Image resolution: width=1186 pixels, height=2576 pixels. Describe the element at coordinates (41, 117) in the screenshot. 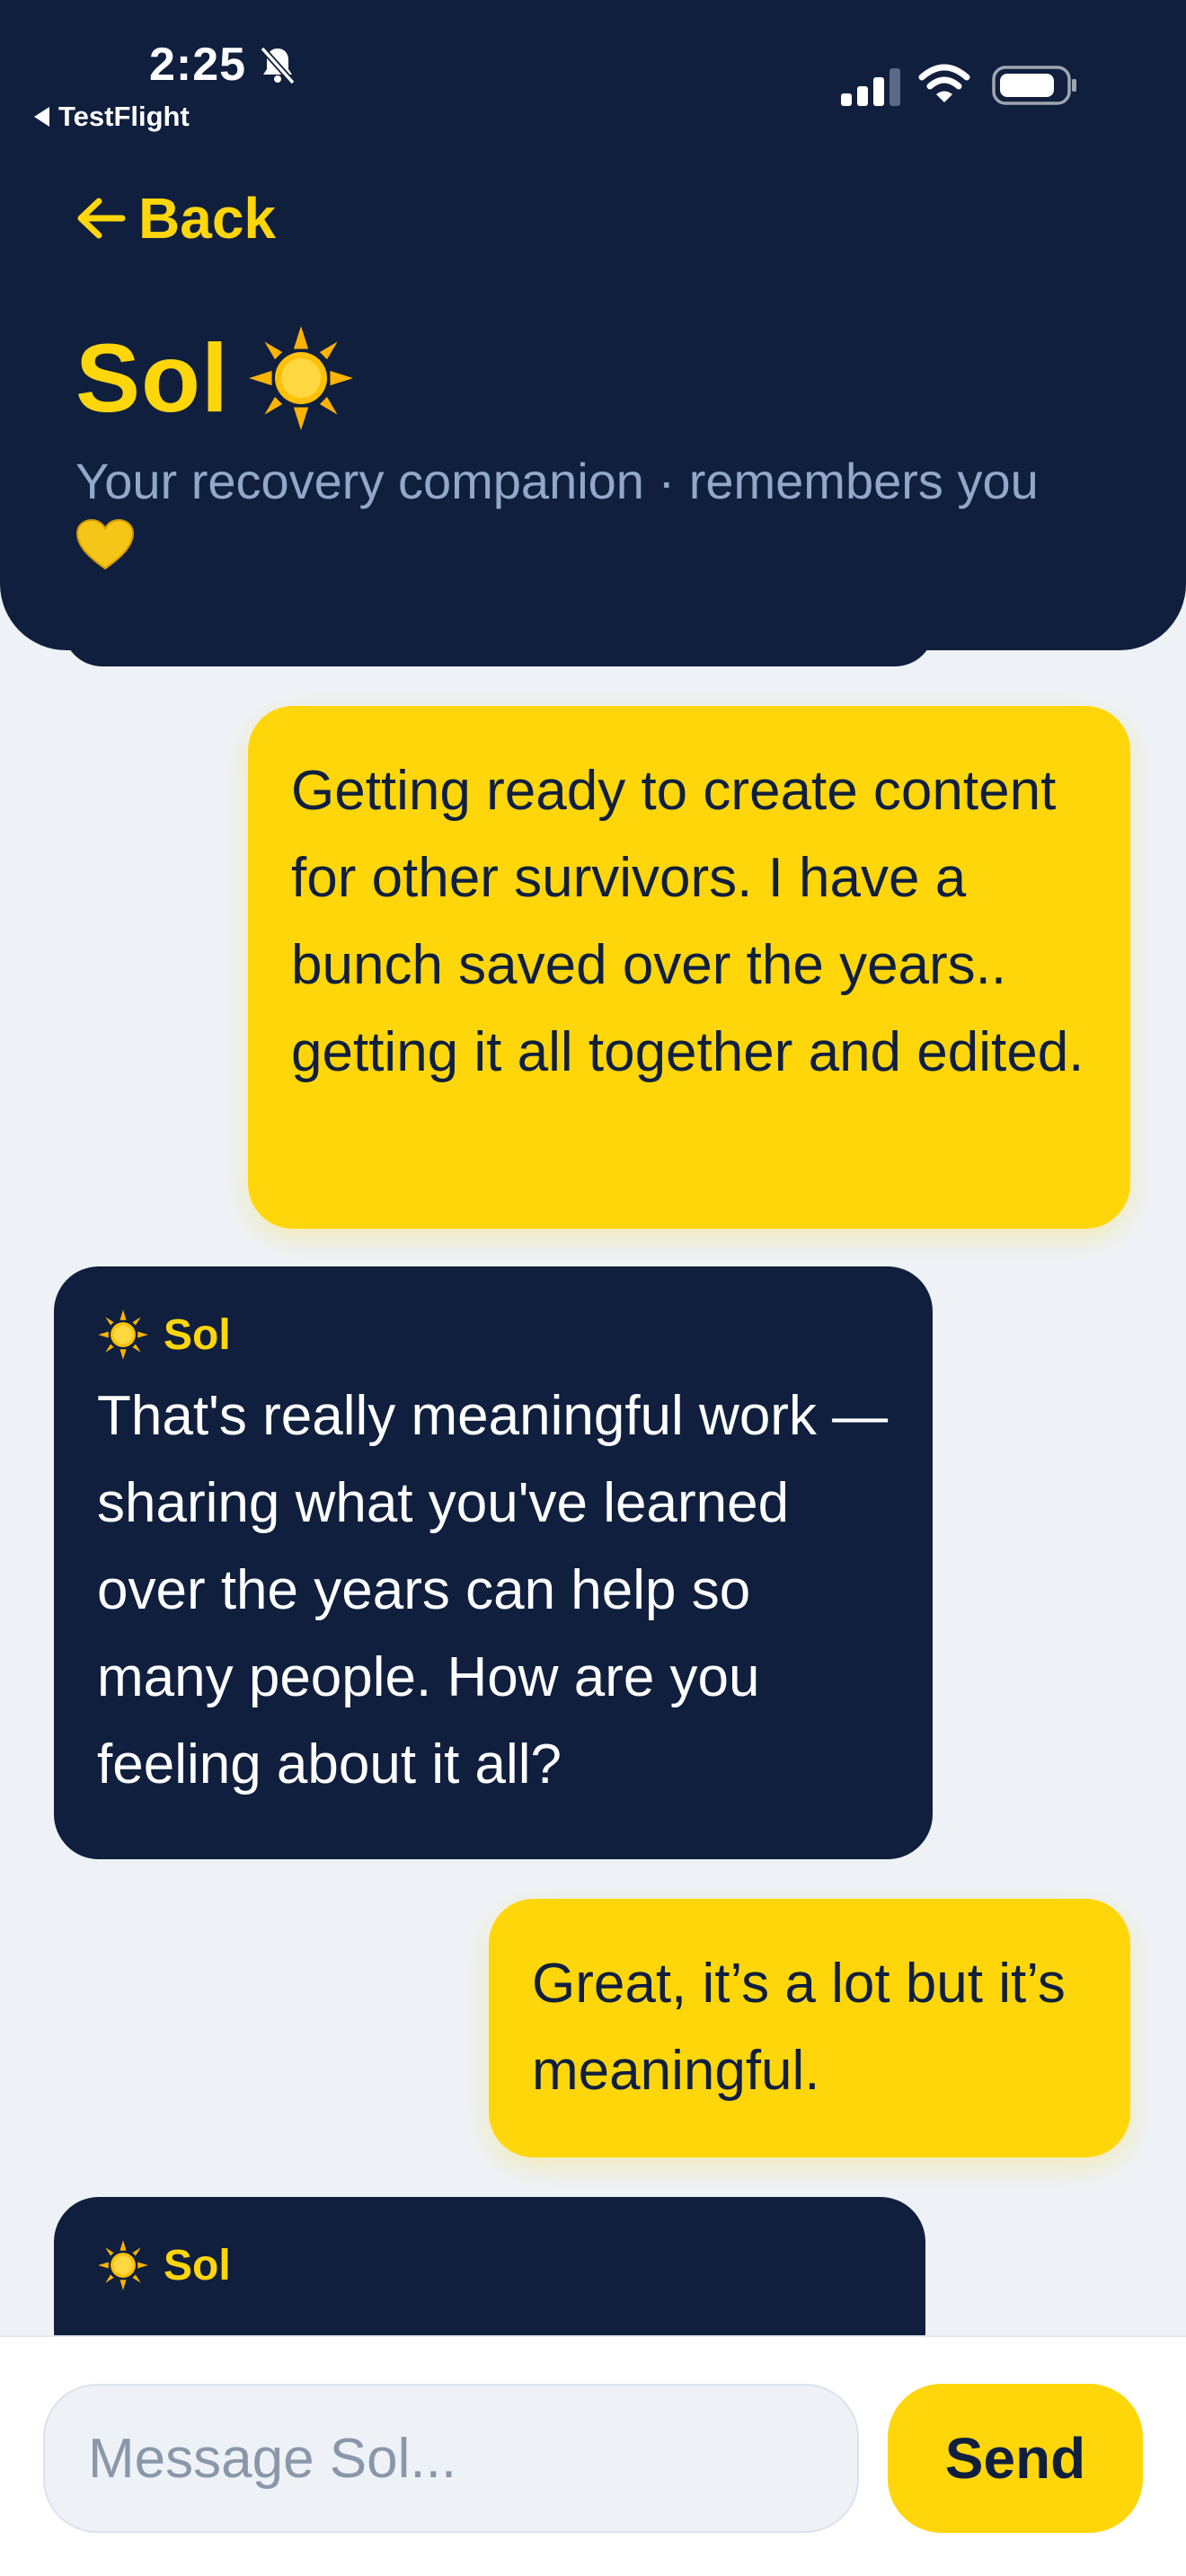

I see `triangle-left-icon` at that location.